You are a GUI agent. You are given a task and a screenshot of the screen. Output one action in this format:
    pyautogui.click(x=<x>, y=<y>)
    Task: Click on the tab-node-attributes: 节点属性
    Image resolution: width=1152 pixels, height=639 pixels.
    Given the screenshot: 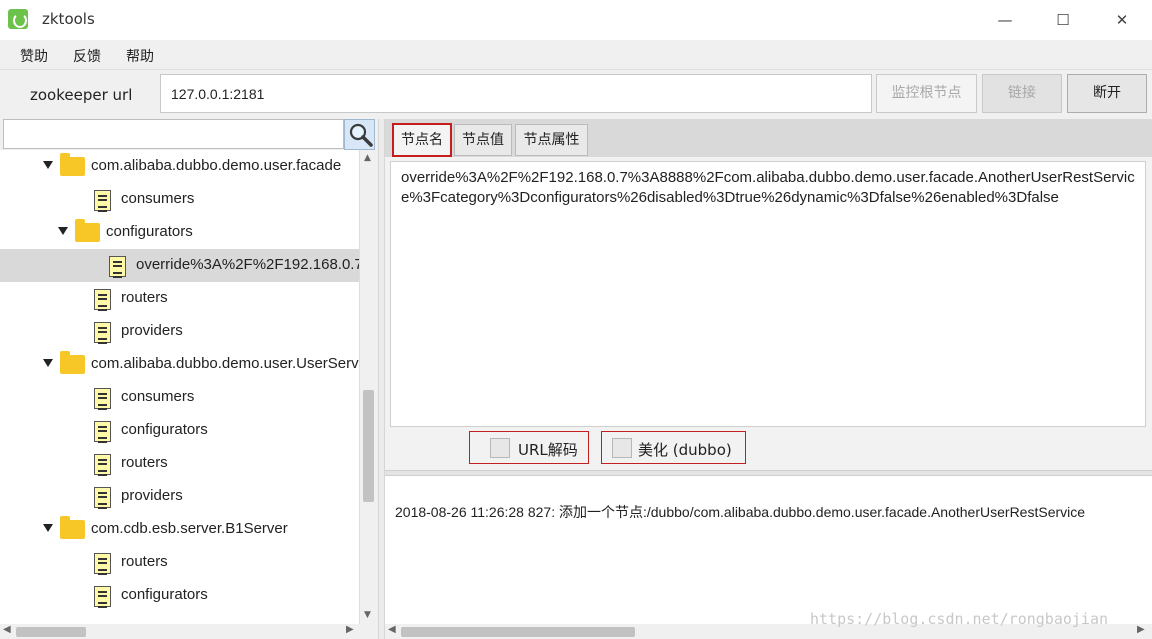 What is the action you would take?
    pyautogui.click(x=551, y=140)
    